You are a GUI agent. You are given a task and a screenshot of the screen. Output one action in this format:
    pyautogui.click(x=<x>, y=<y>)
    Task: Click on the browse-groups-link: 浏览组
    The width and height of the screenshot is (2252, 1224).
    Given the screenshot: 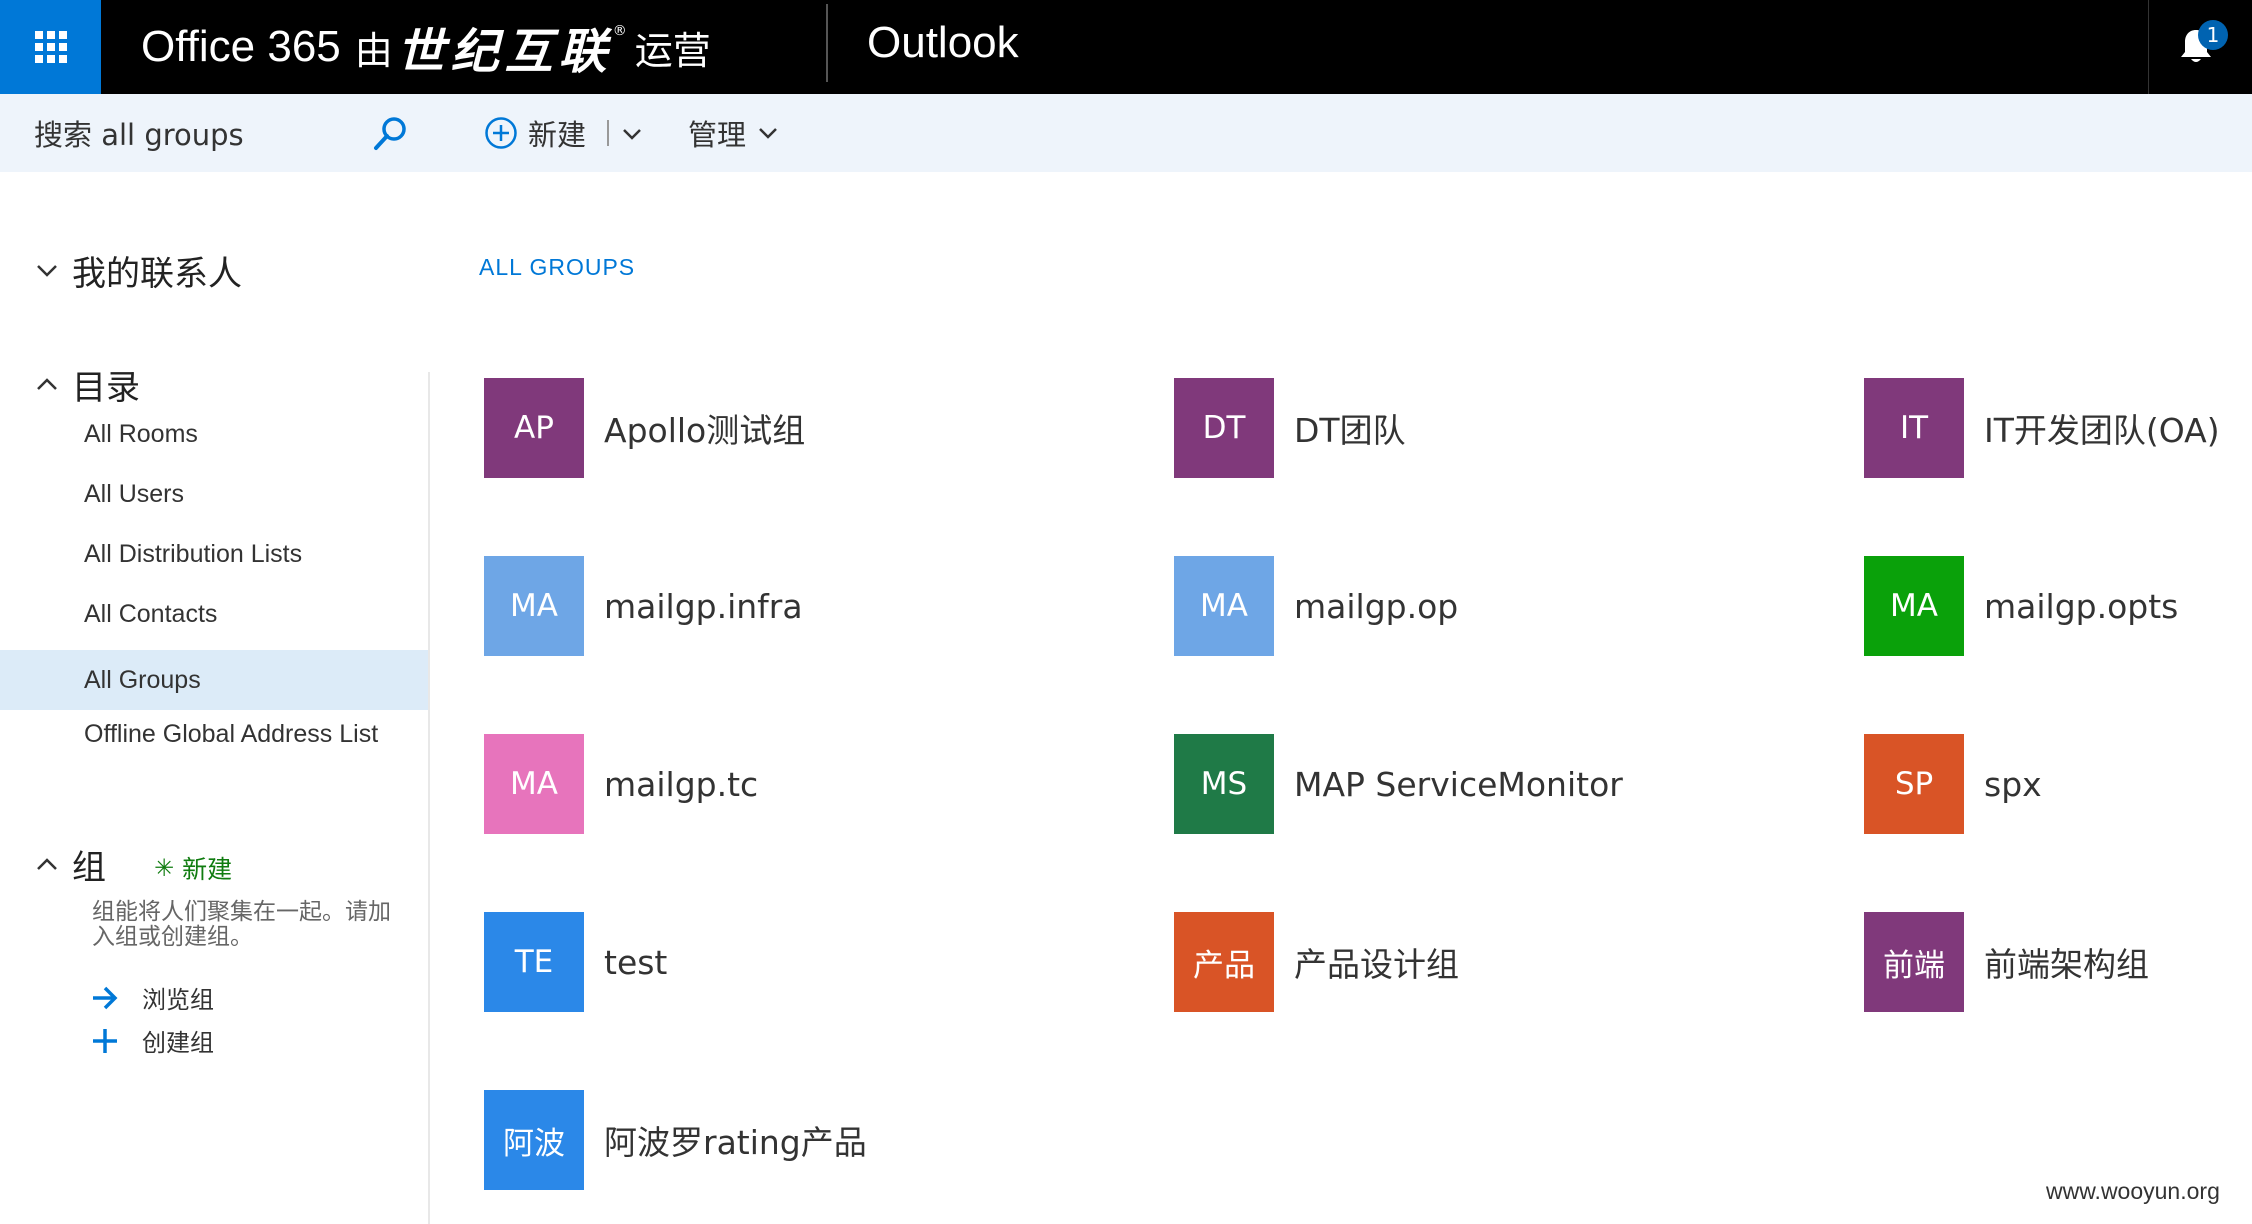 What is the action you would take?
    pyautogui.click(x=152, y=997)
    